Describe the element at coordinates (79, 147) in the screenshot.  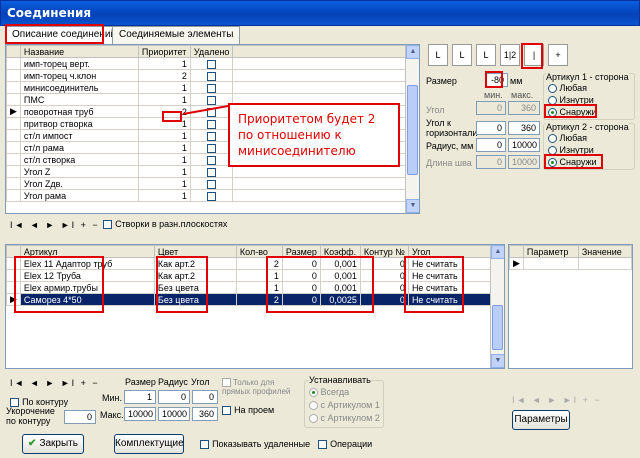
I see `name-cell: ст/л рама` at that location.